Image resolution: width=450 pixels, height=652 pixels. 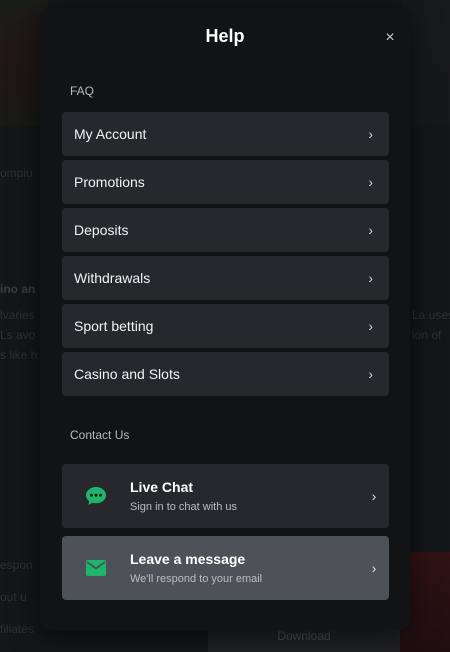 I want to click on envelope-icon, so click(x=96, y=568).